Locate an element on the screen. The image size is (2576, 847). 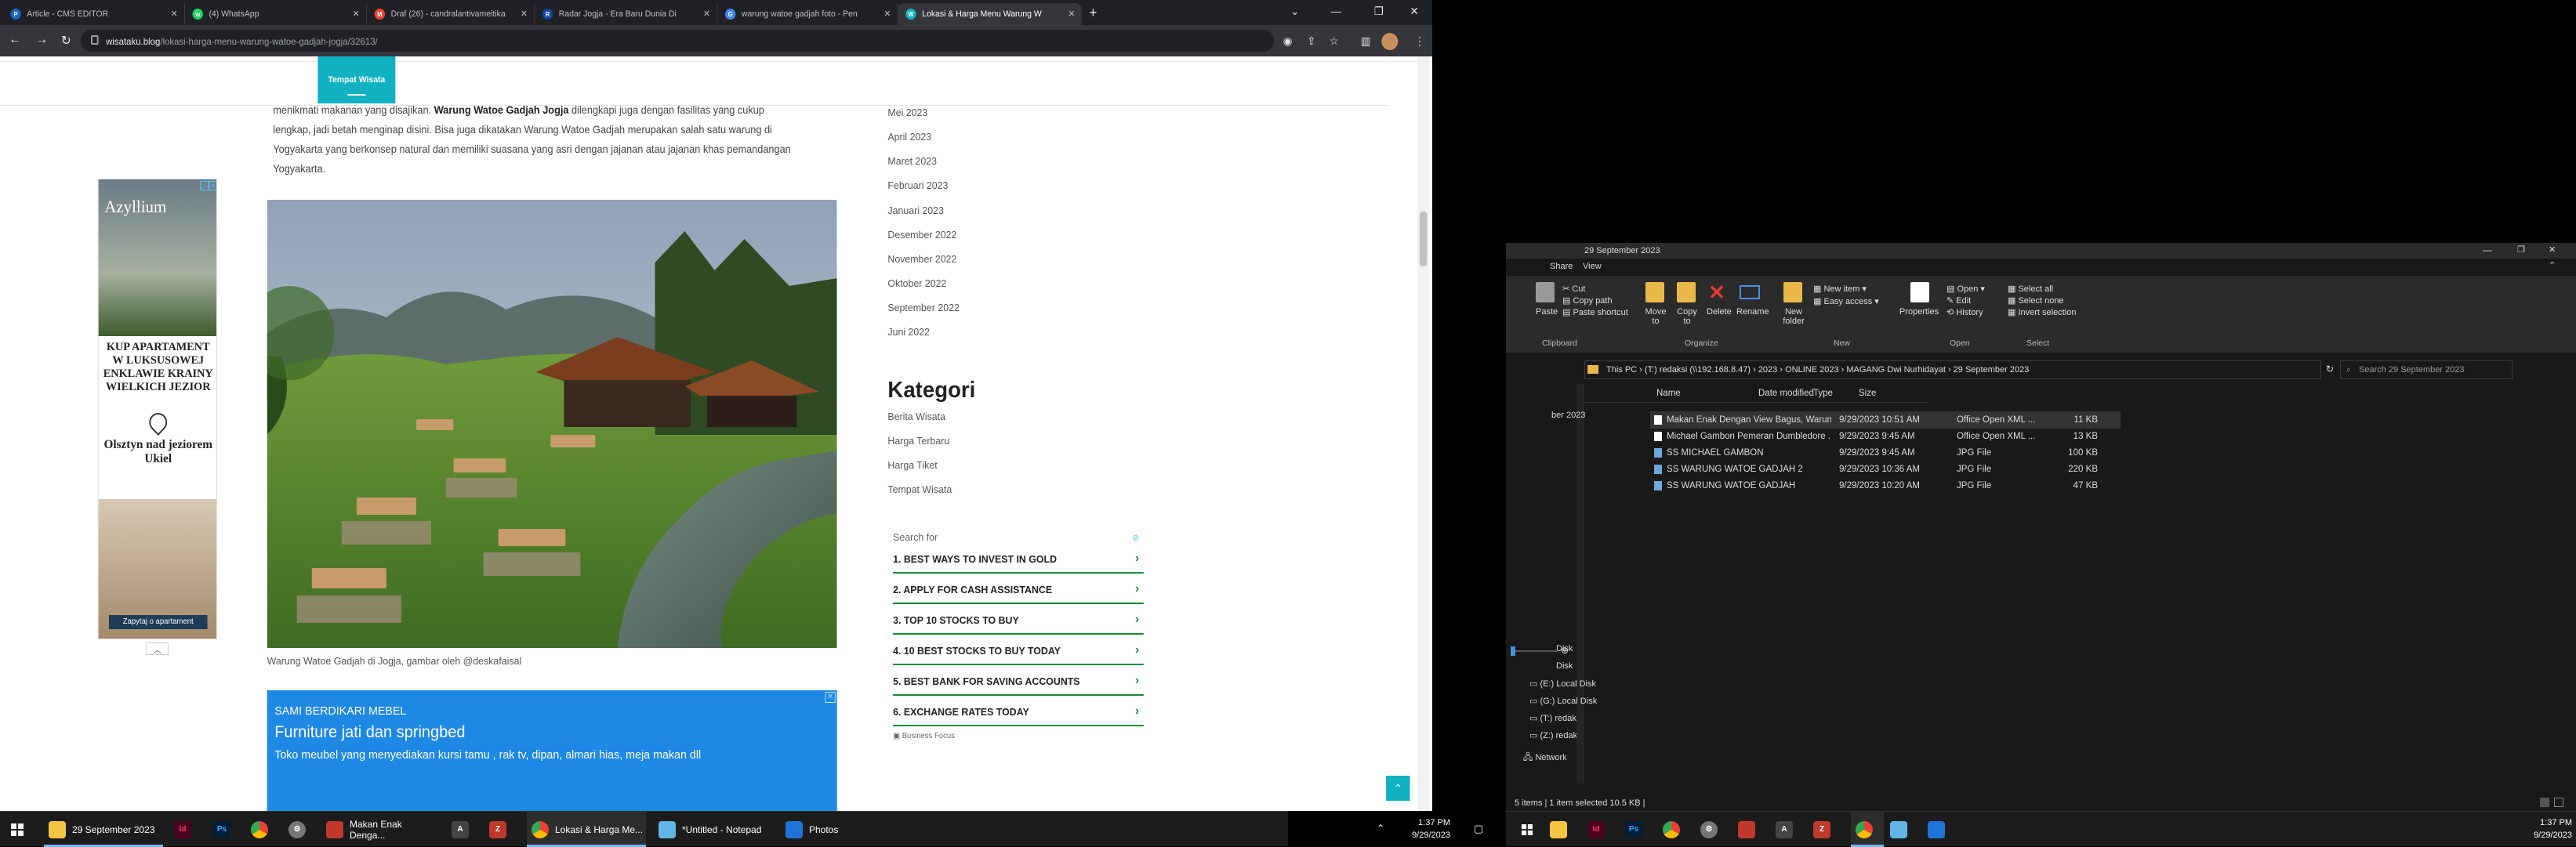
start-button is located at coordinates (1527, 829).